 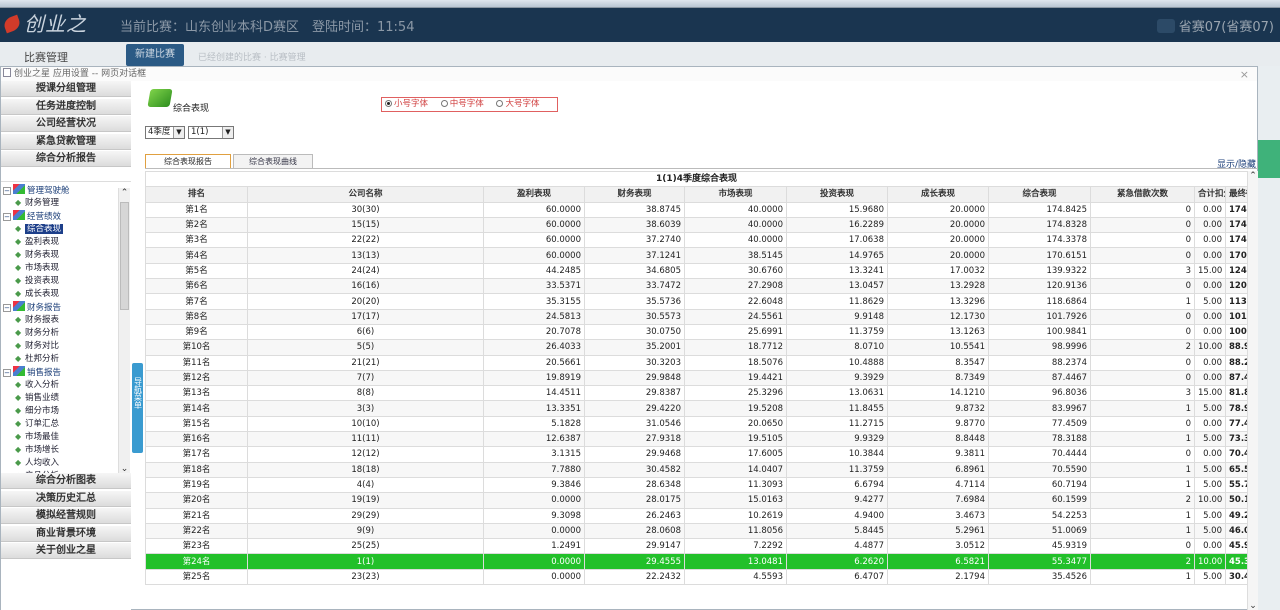 I want to click on tree-group: − 管理驾驶舱, so click(x=36, y=190).